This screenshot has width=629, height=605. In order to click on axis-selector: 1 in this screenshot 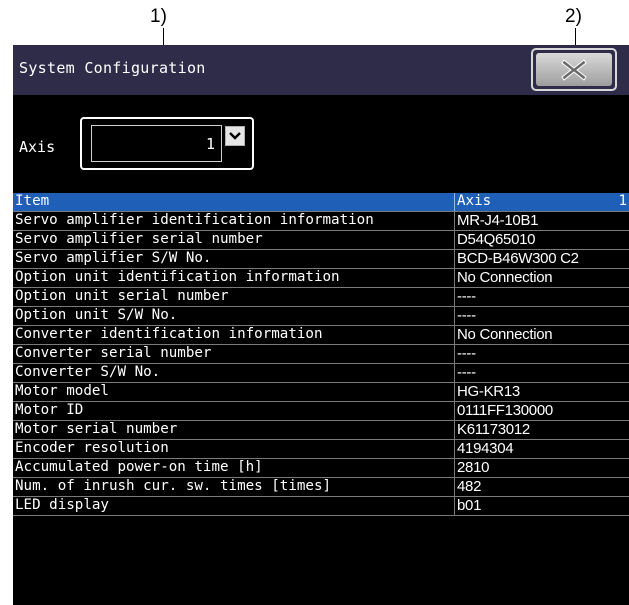, I will do `click(167, 143)`.